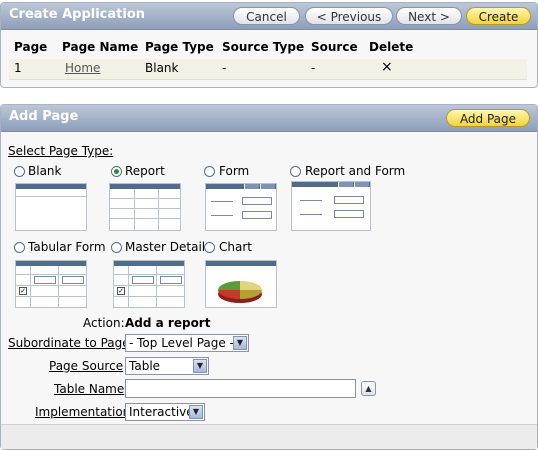 The height and width of the screenshot is (450, 538). What do you see at coordinates (89, 389) in the screenshot?
I see `table-name-label: Table Name` at bounding box center [89, 389].